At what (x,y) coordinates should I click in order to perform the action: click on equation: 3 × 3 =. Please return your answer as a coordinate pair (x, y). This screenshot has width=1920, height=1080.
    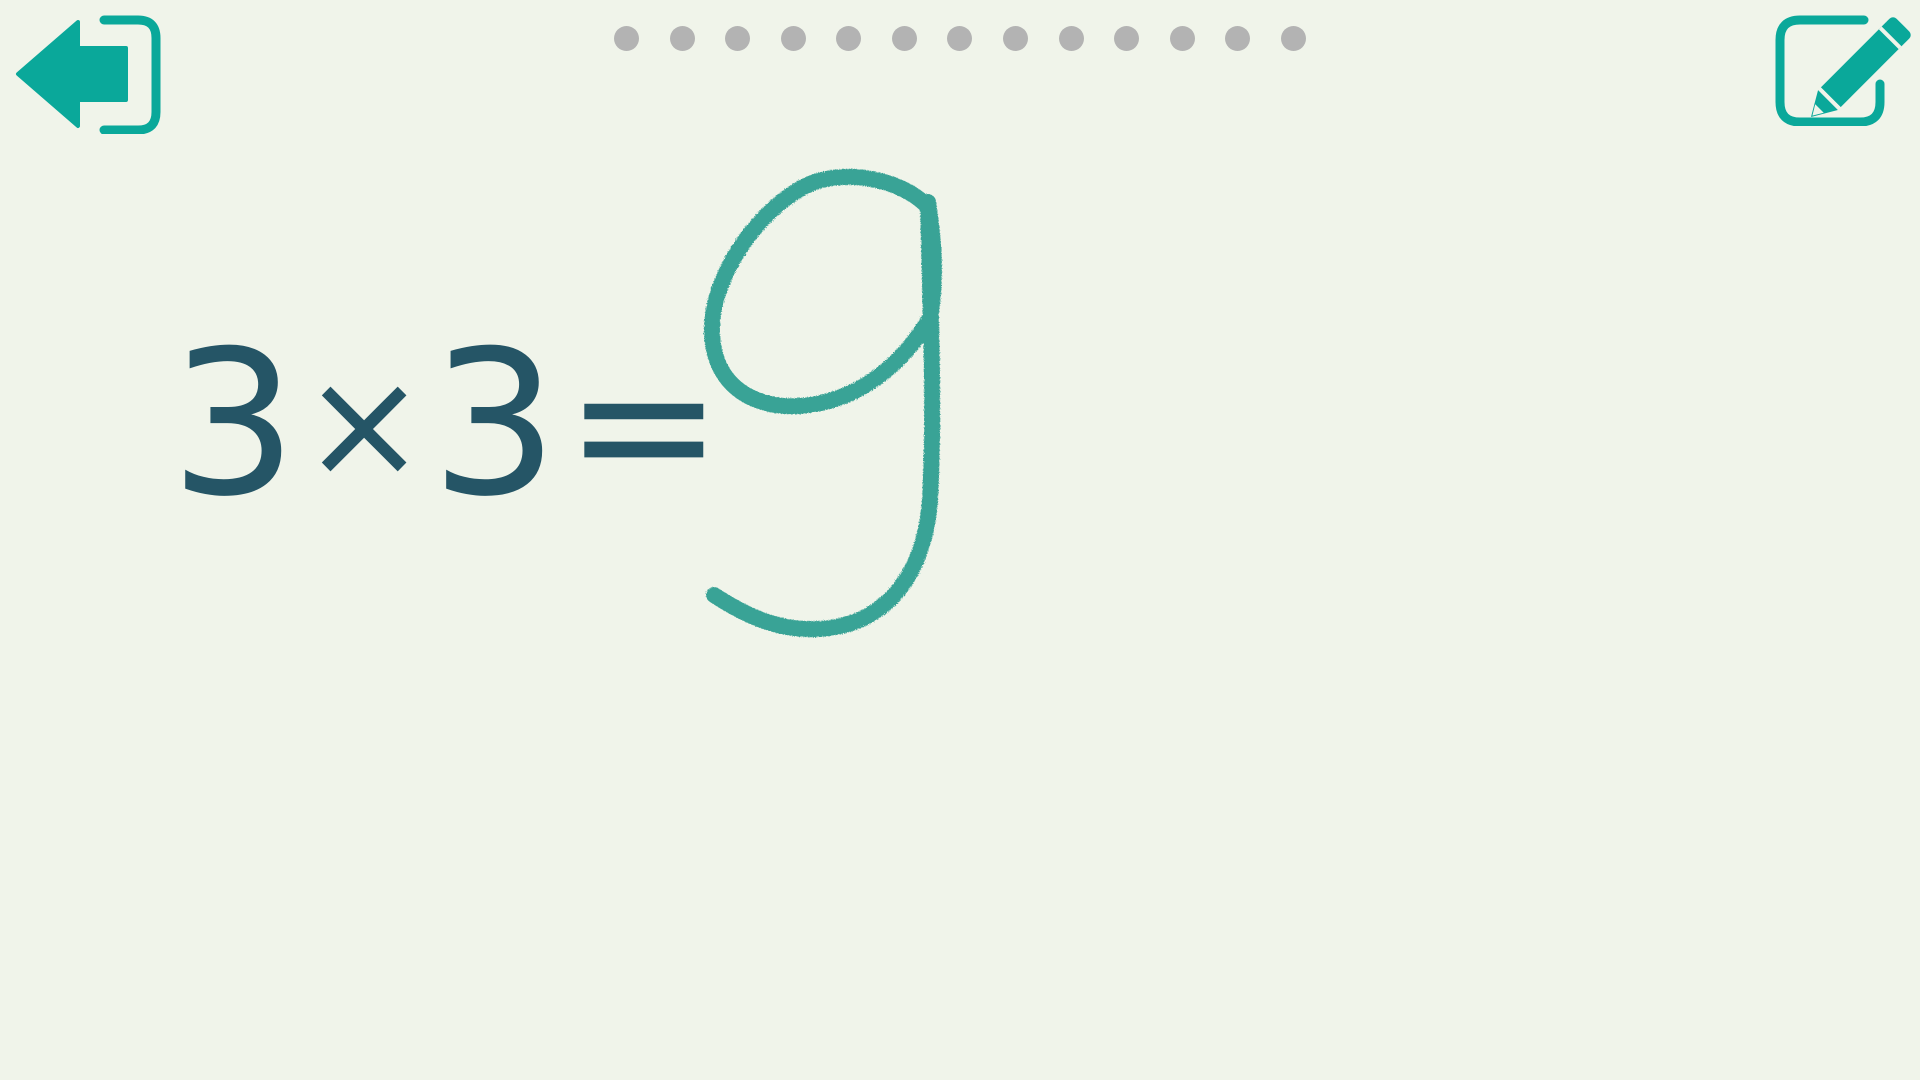
    Looking at the image, I should click on (446, 425).